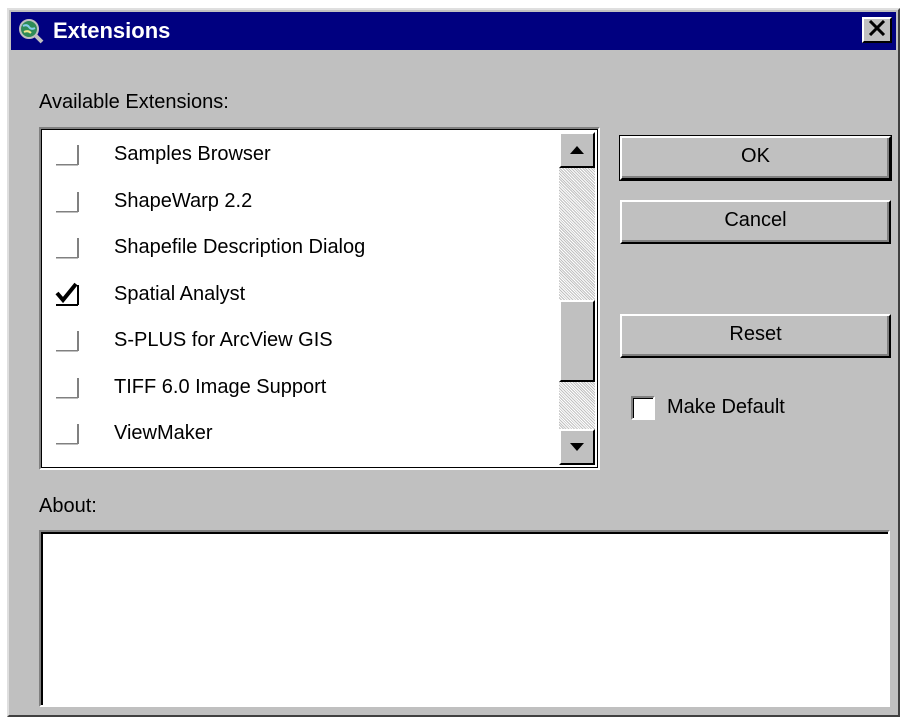  Describe the element at coordinates (299, 434) in the screenshot. I see `list-item: ViewMaker` at that location.